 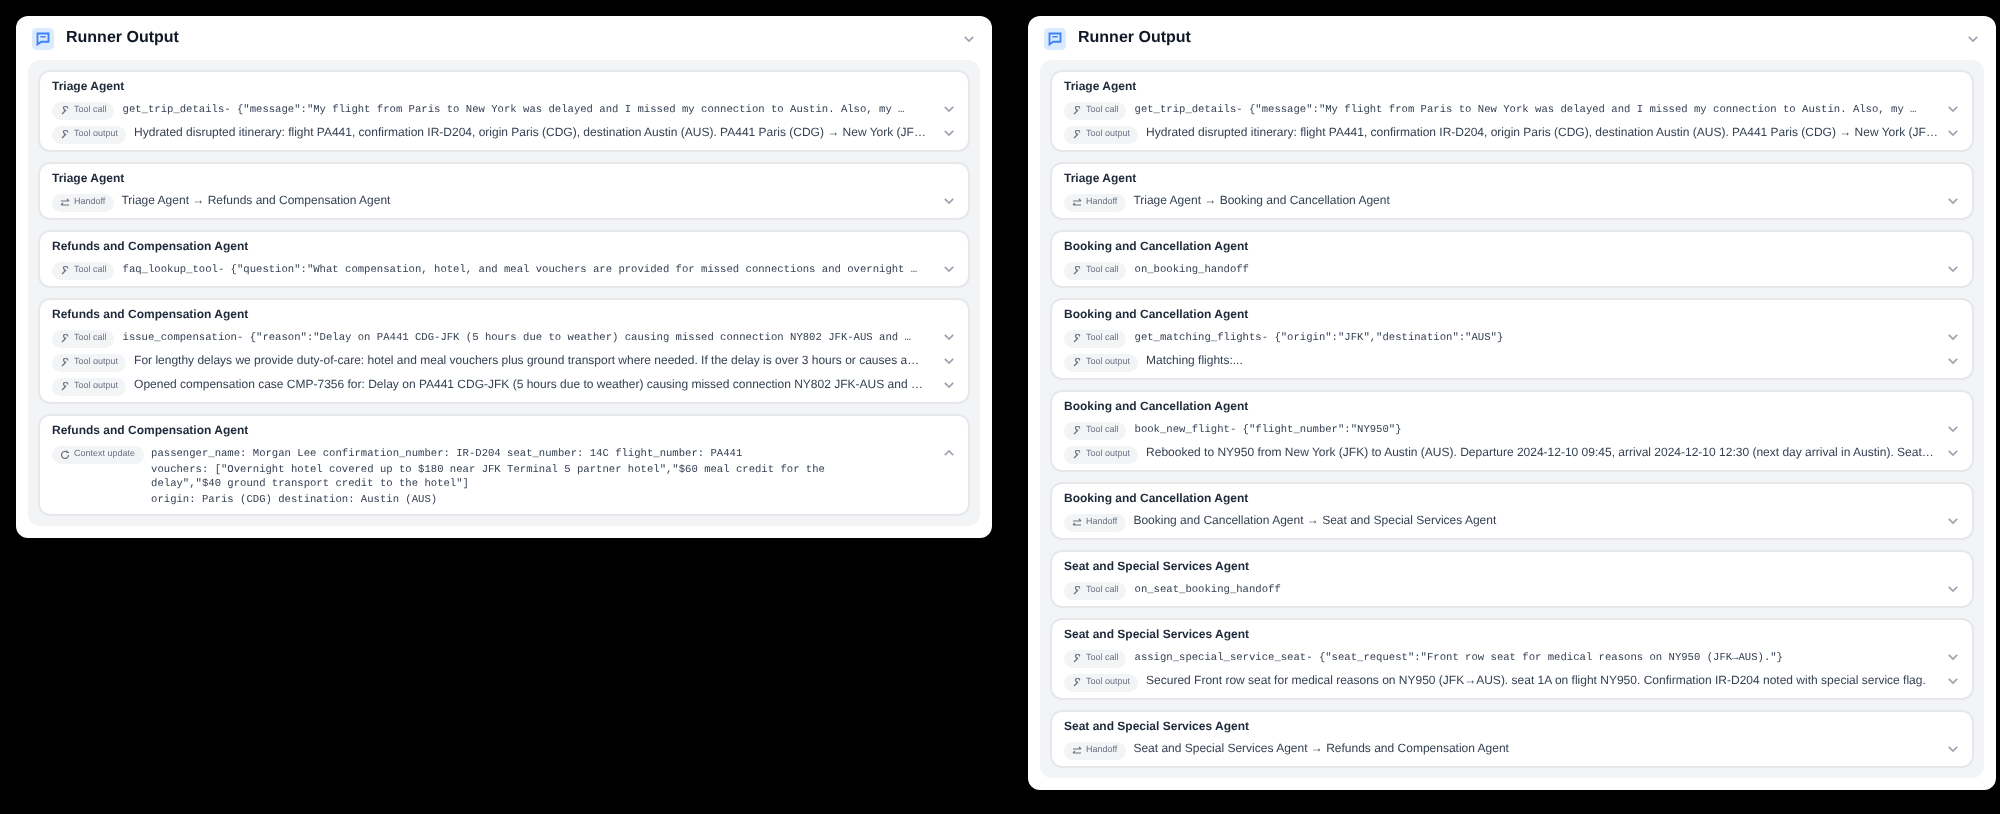 What do you see at coordinates (949, 452) in the screenshot?
I see `chevron-up-icon` at bounding box center [949, 452].